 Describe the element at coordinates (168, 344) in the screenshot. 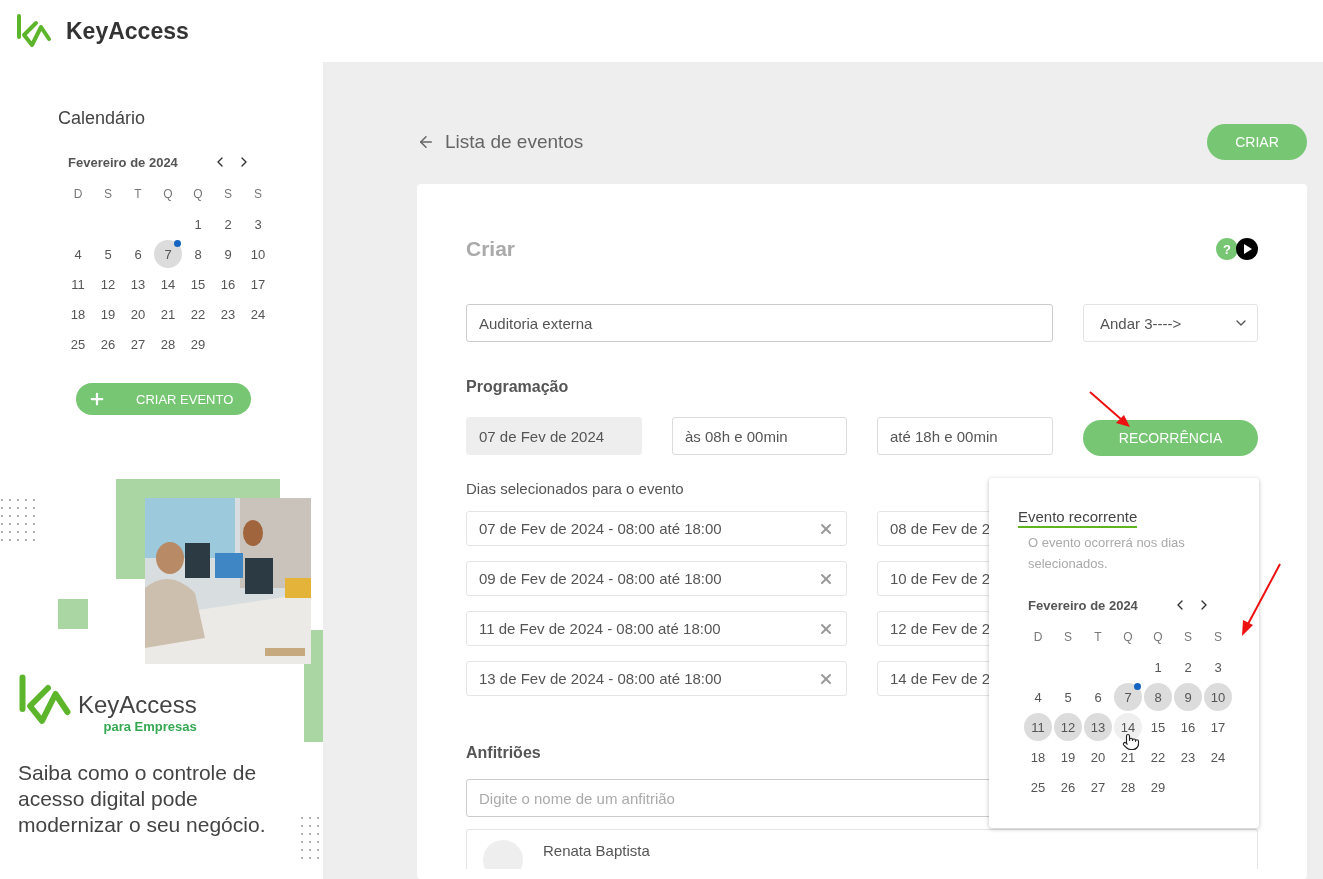

I see `calendar-day: 28` at that location.